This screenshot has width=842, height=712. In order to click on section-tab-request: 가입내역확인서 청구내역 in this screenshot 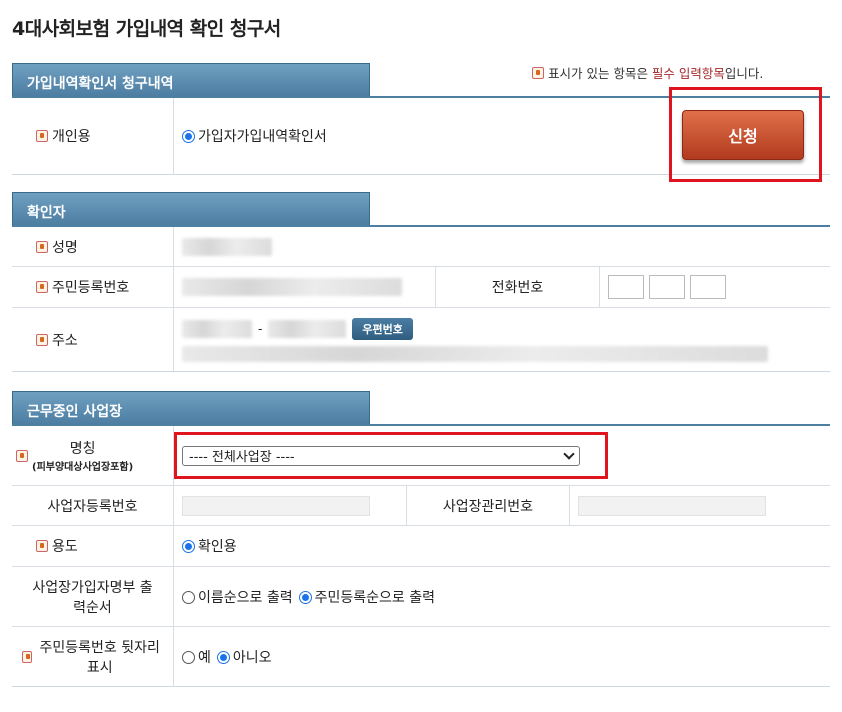, I will do `click(191, 80)`.